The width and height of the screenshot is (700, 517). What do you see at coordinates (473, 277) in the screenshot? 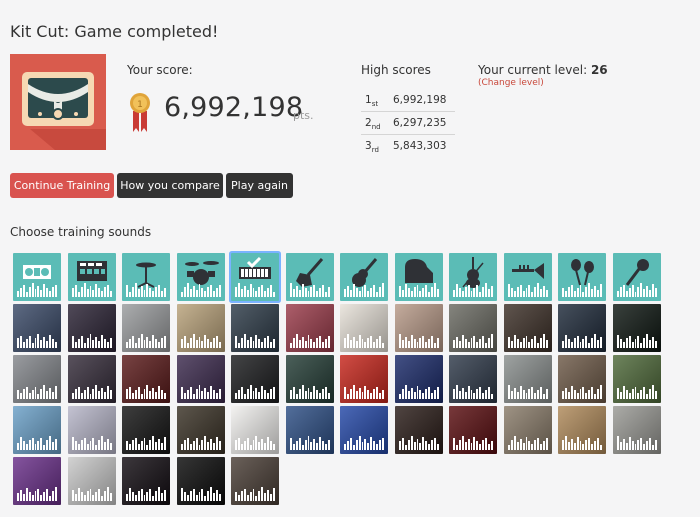
I see `sound-tile-violin` at bounding box center [473, 277].